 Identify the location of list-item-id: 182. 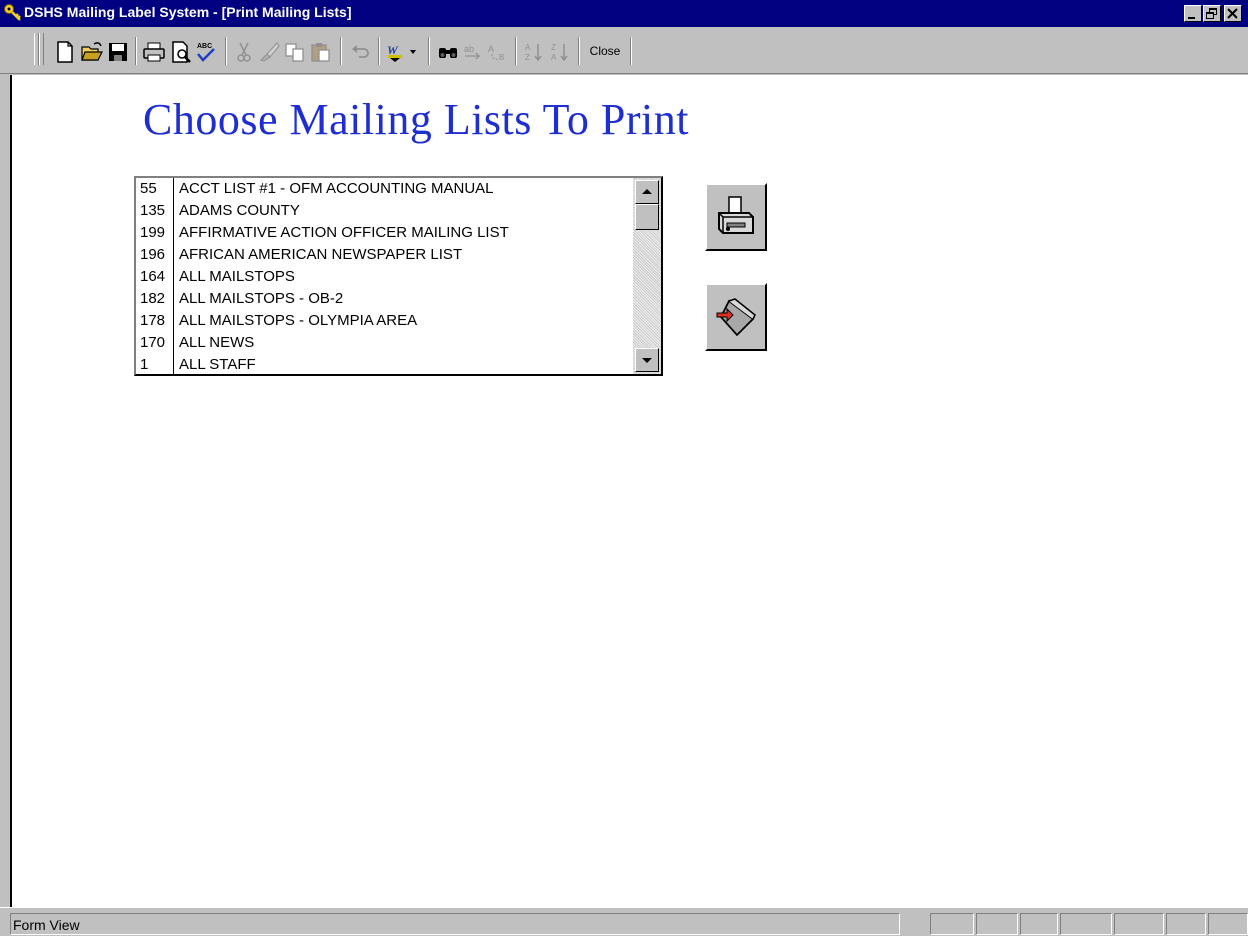
(157, 299).